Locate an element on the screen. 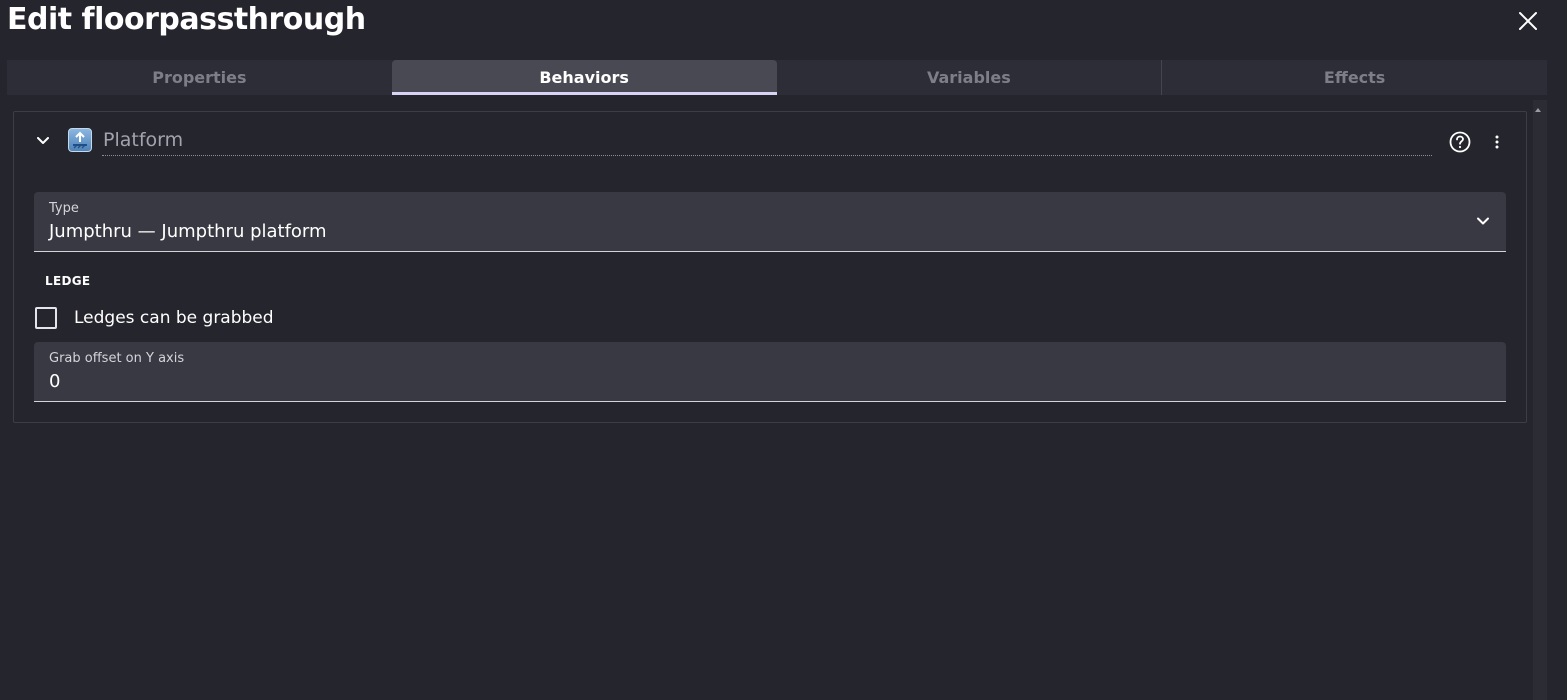  dialog-title: Edit floorpassthrough is located at coordinates (186, 19).